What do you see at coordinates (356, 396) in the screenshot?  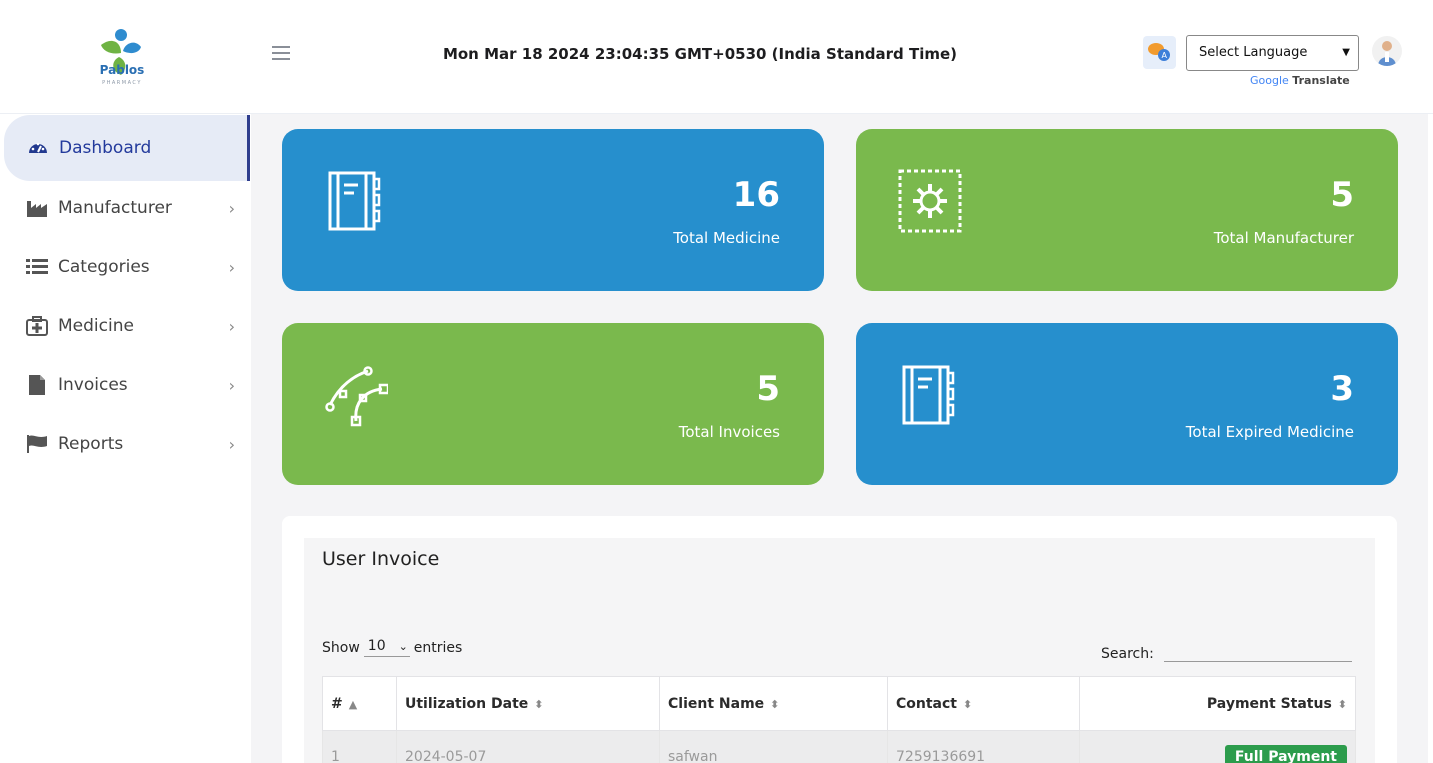 I see `vector-path-icon` at bounding box center [356, 396].